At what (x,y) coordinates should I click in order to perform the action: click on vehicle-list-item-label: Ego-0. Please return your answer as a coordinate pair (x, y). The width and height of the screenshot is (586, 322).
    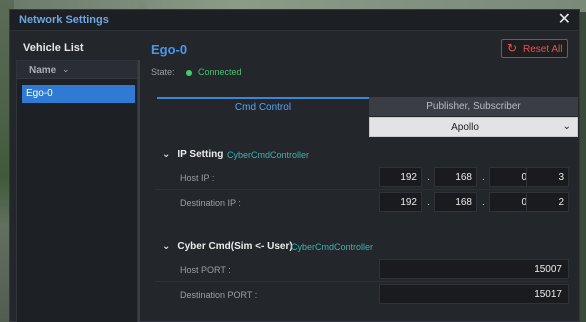
    Looking at the image, I should click on (39, 93).